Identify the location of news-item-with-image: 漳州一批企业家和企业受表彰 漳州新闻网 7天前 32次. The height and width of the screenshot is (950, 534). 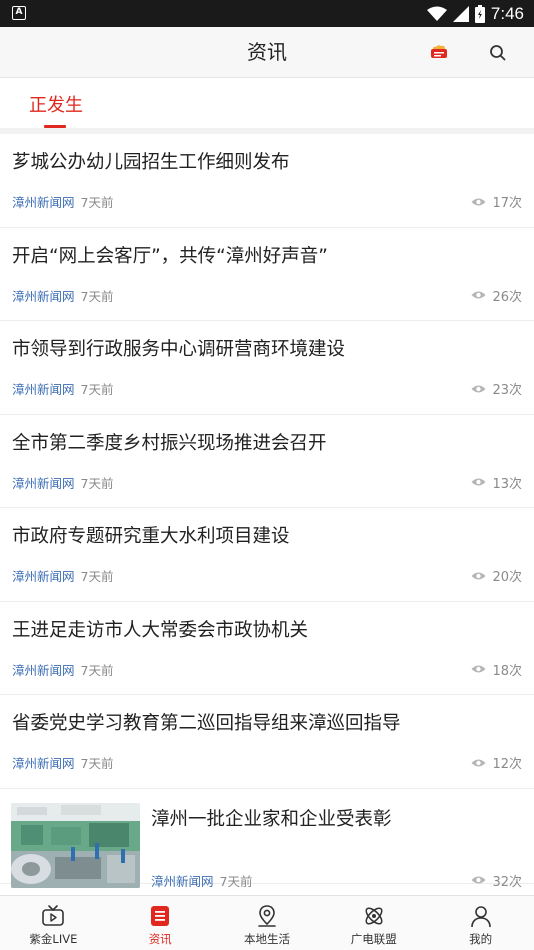
(267, 839).